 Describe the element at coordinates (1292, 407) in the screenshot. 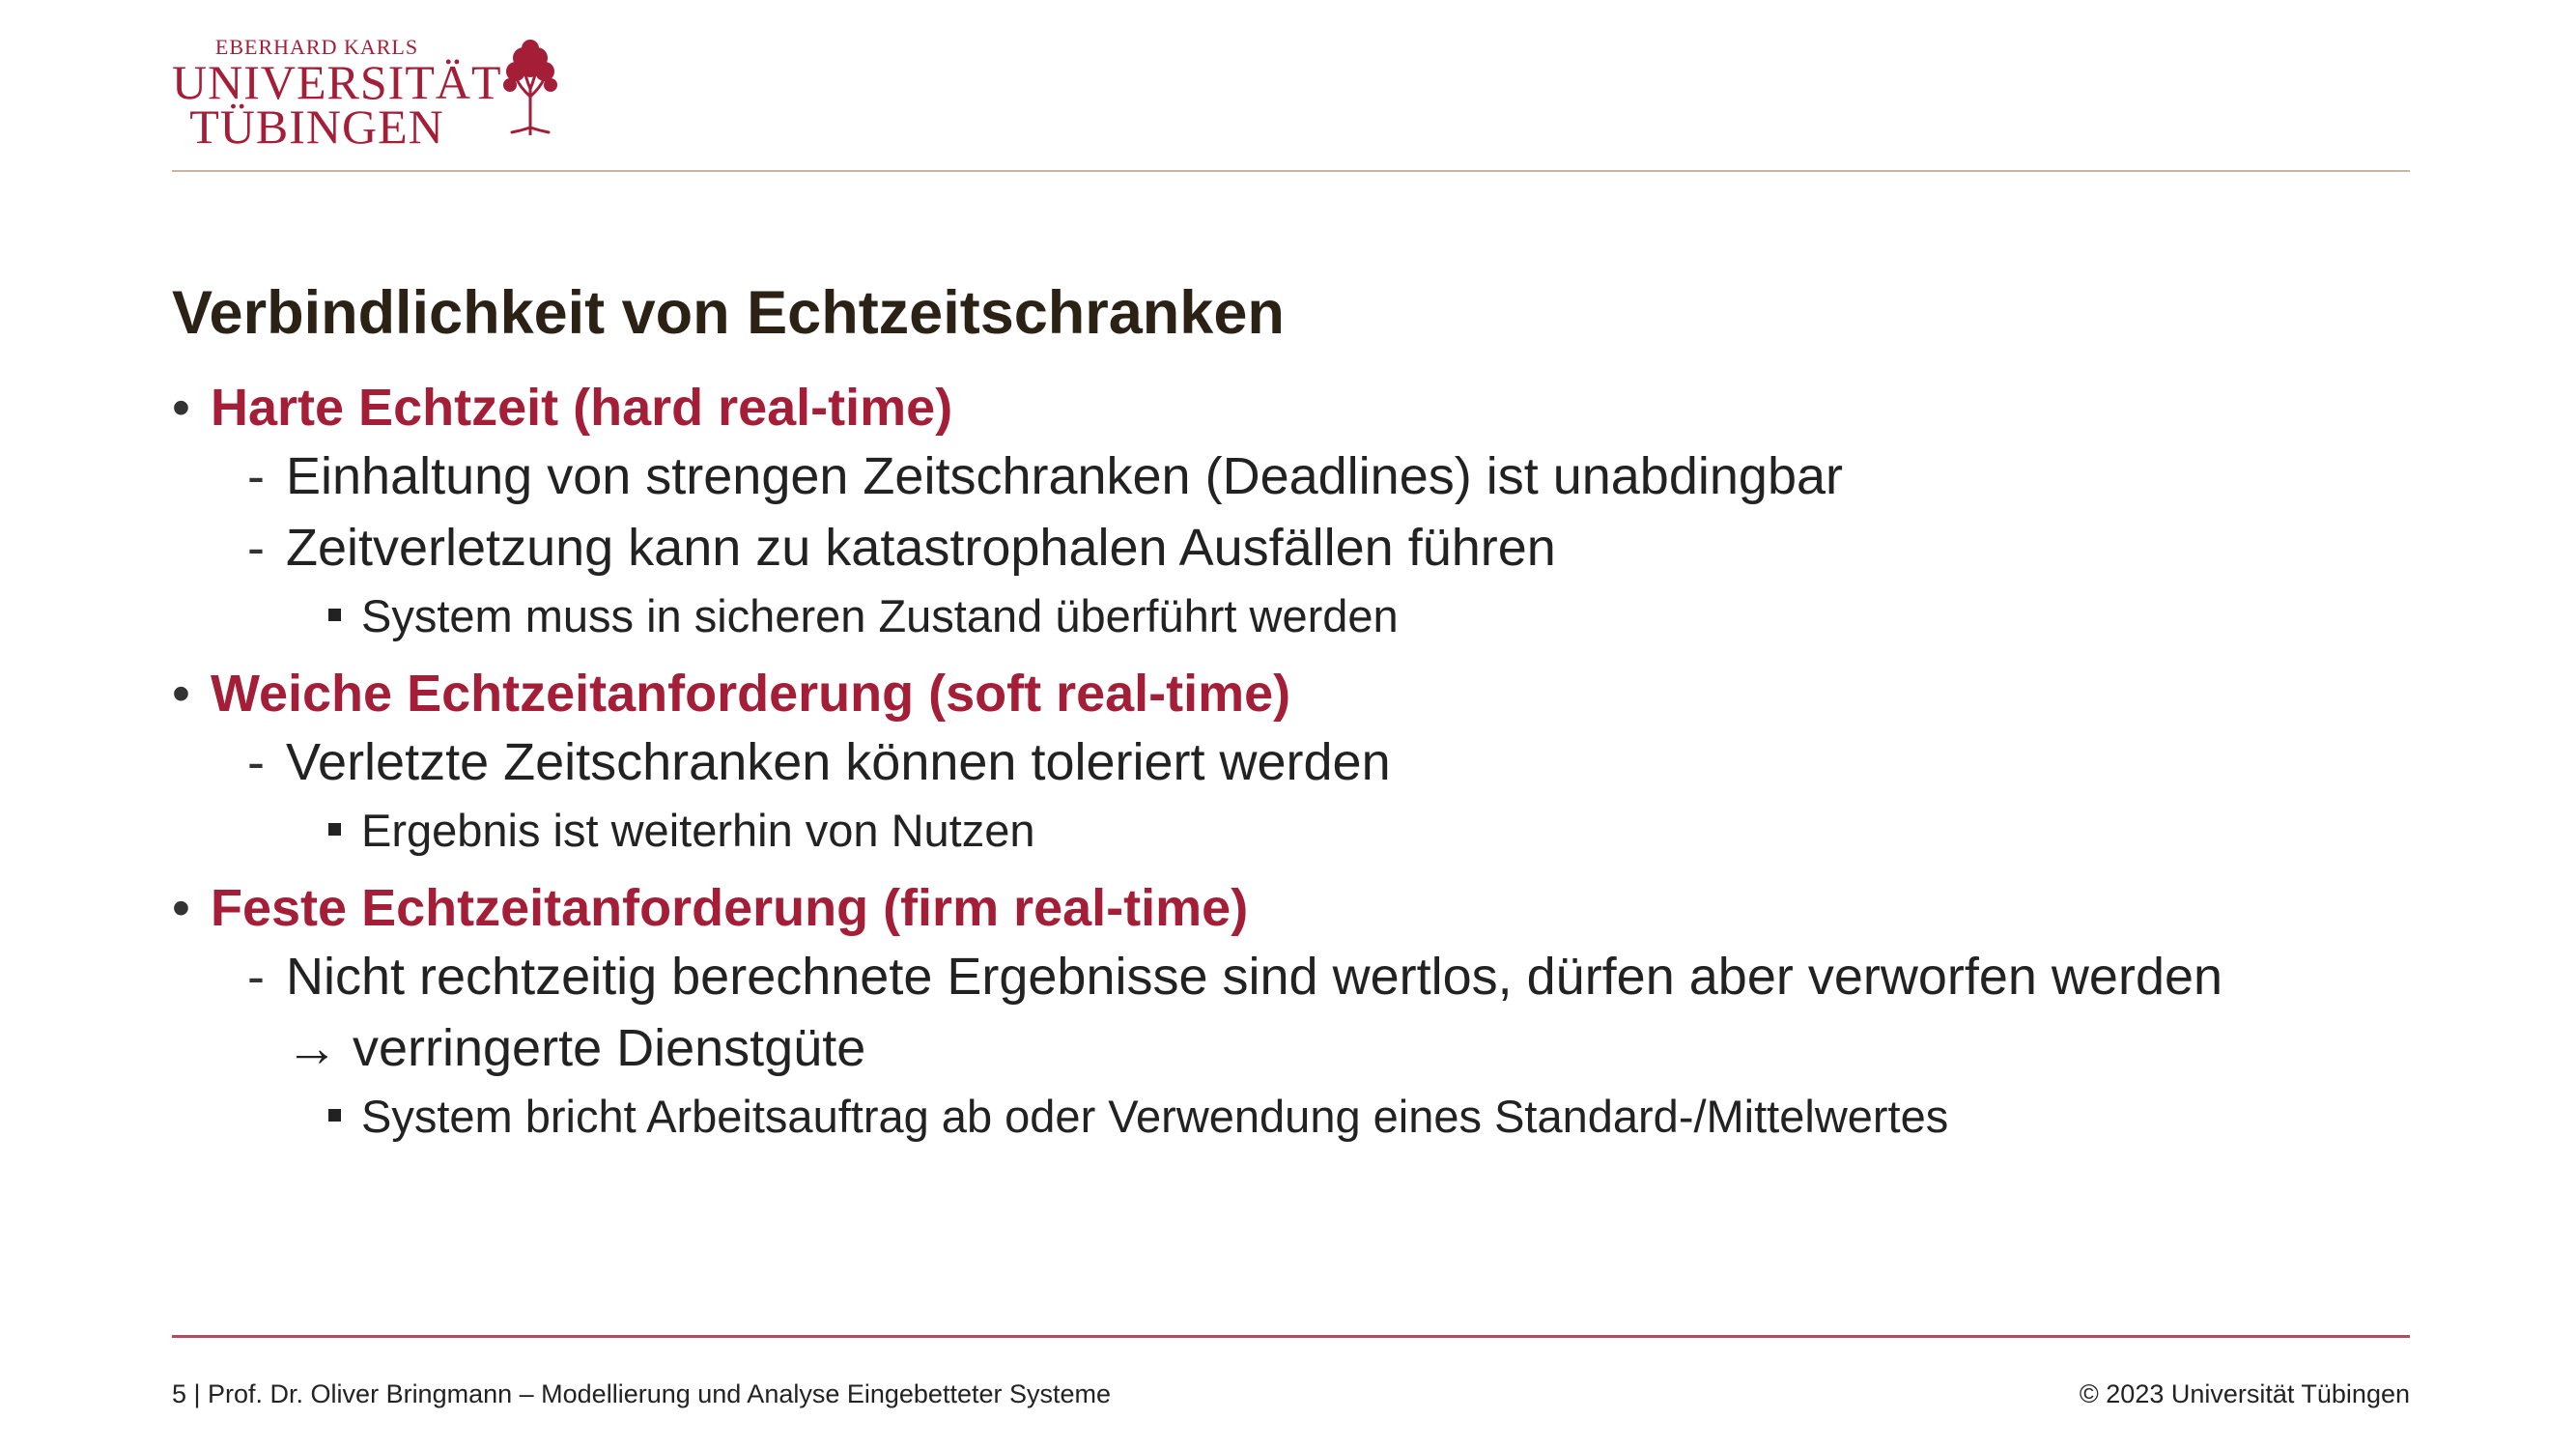

I see `section-heading-hard: • Harte Echtzeit (hard real-time)` at that location.